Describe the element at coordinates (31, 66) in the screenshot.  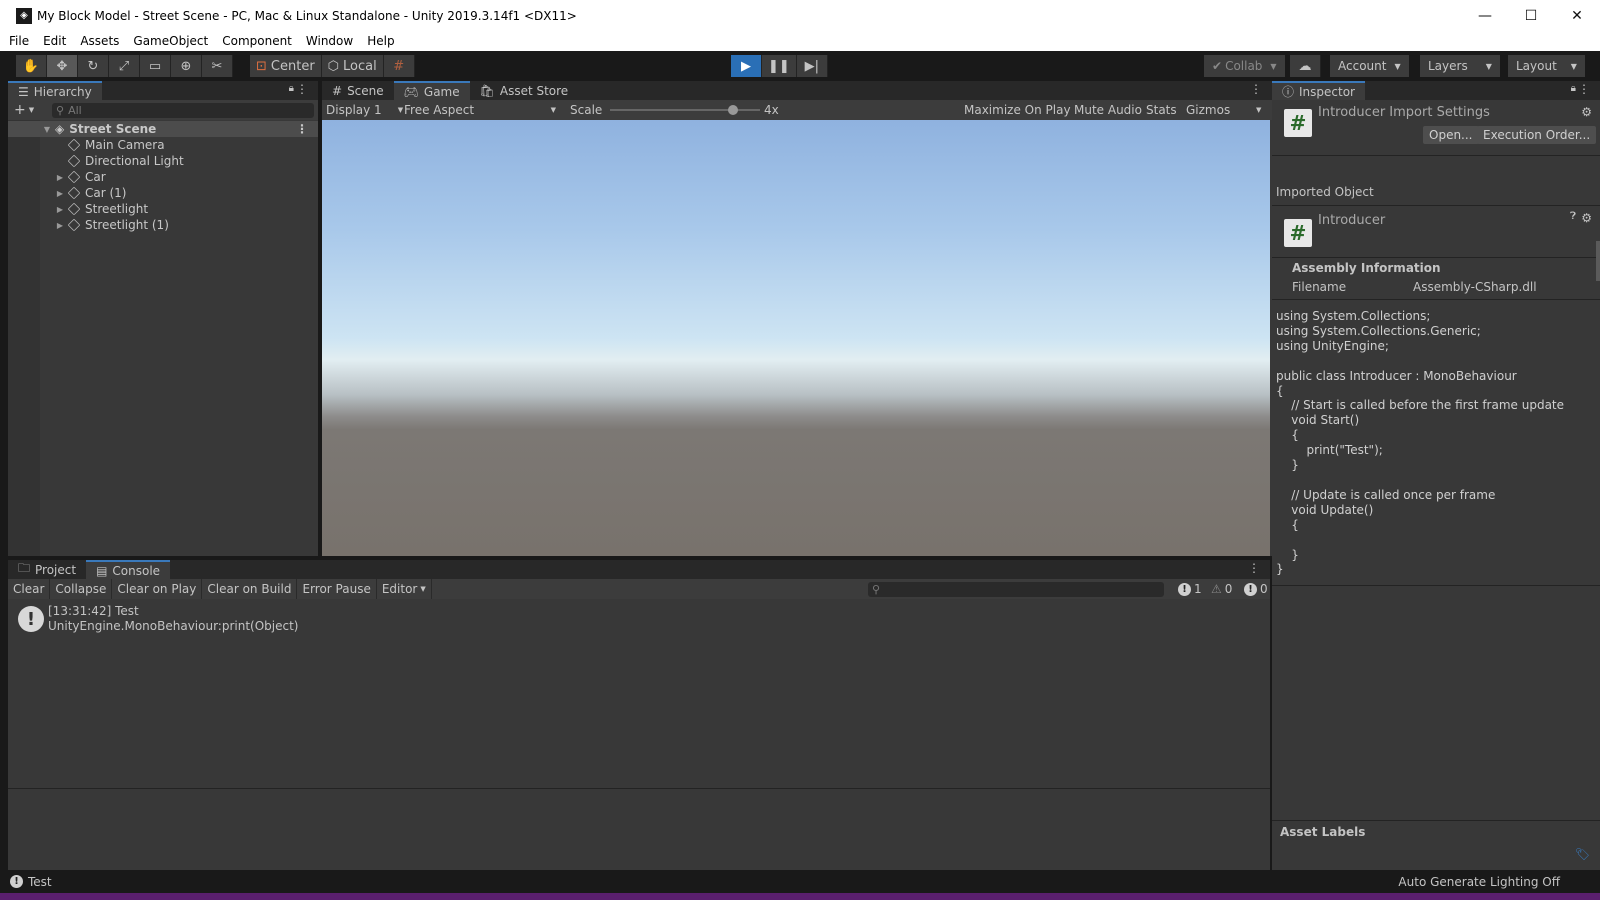
I see `hand-tool-icon: ✋` at that location.